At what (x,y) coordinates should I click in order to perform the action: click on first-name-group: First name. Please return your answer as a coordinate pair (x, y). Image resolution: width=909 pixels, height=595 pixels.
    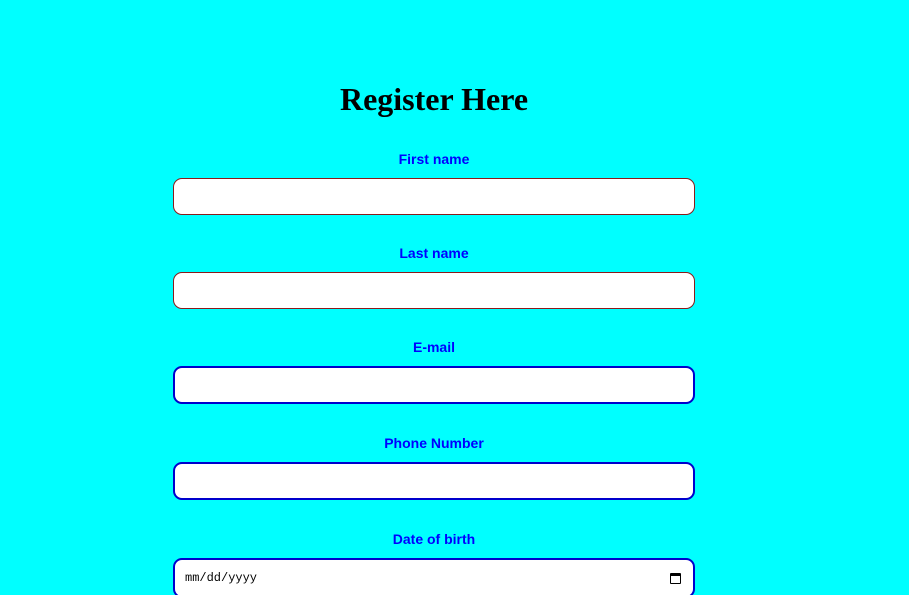
    Looking at the image, I should click on (434, 182).